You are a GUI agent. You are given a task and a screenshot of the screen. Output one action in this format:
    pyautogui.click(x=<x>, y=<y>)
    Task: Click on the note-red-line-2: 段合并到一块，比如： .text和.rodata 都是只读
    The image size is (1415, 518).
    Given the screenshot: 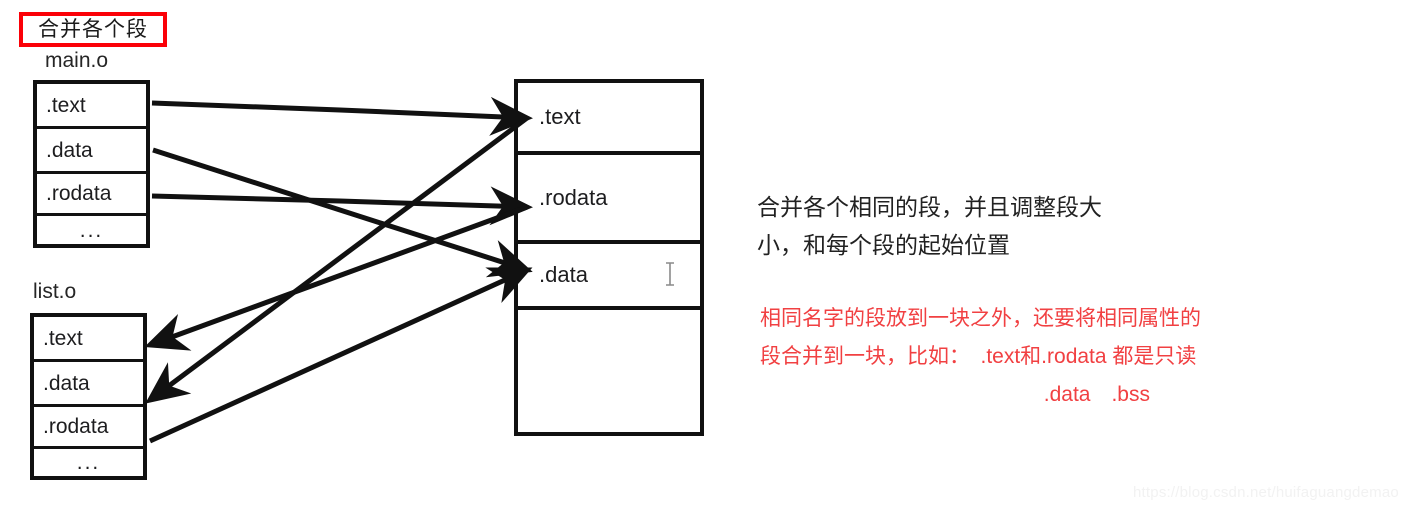 What is the action you would take?
    pyautogui.click(x=978, y=356)
    